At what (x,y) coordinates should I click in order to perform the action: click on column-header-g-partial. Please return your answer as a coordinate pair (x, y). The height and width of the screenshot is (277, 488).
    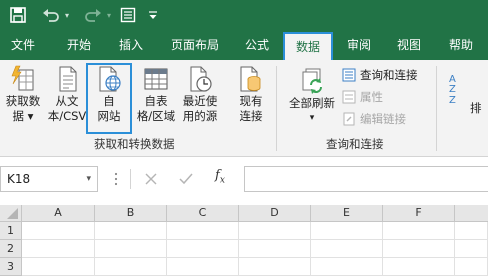
    Looking at the image, I should click on (471, 213).